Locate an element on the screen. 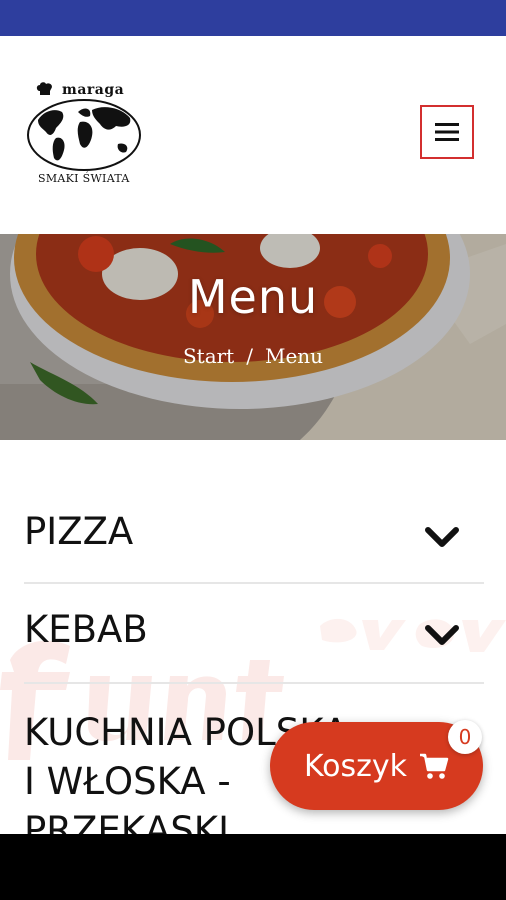 The image size is (506, 900). status-bar is located at coordinates (253, 18).